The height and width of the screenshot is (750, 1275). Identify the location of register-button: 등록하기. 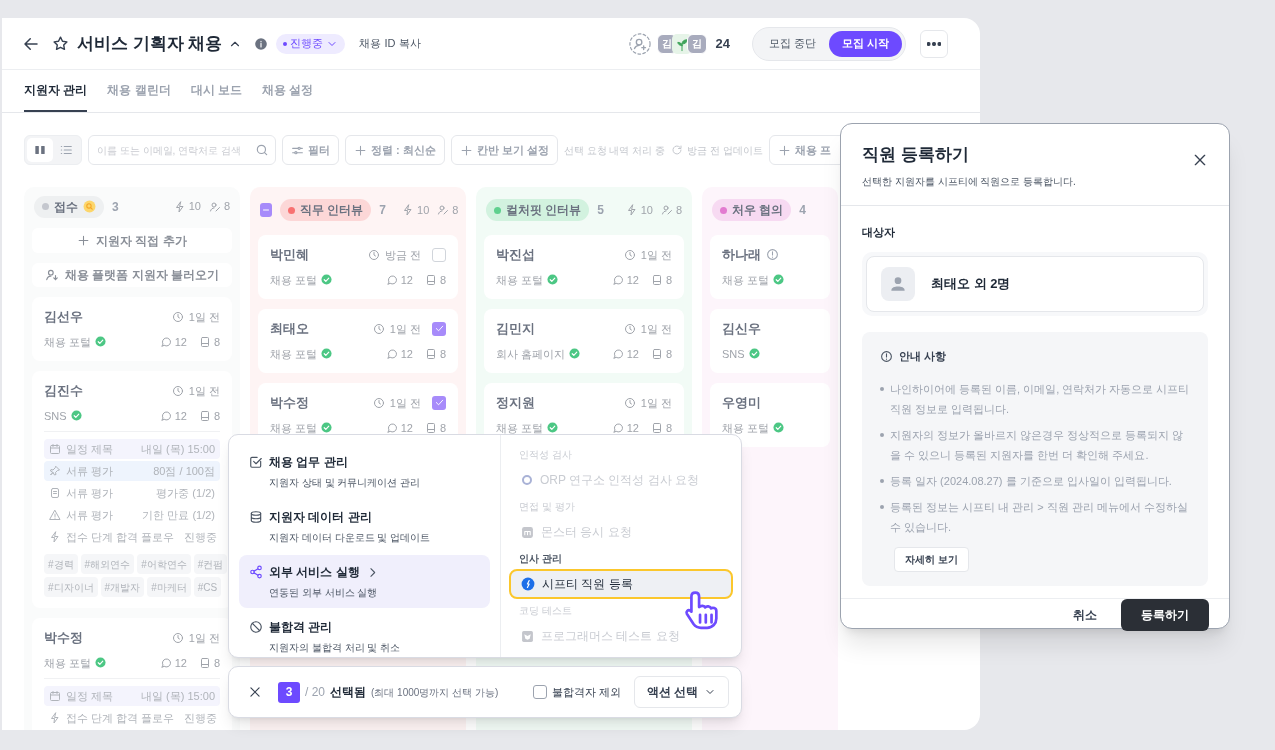
(1165, 614).